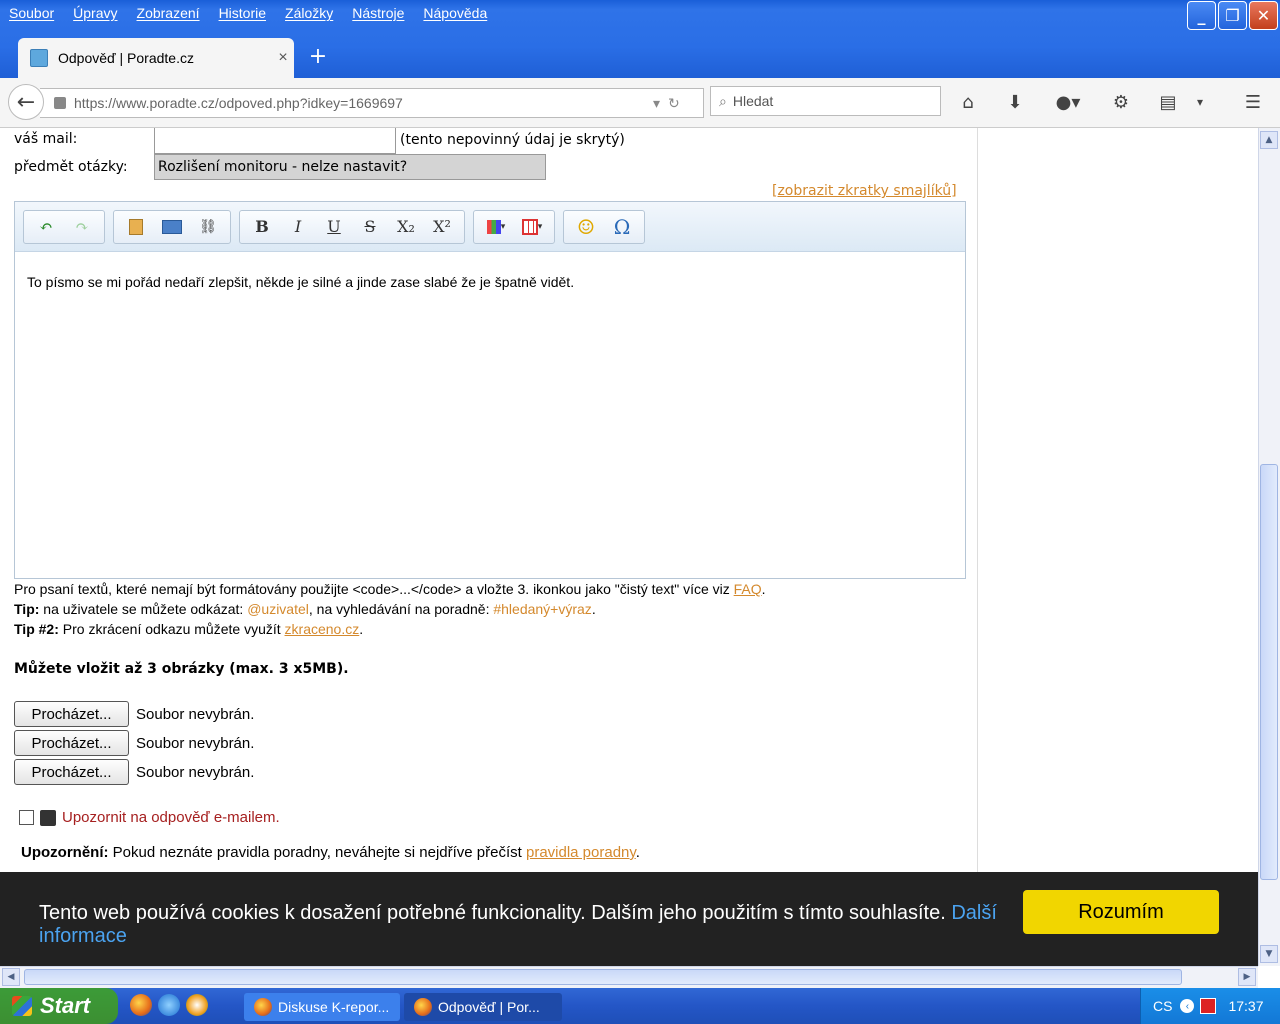 Image resolution: width=1280 pixels, height=1024 pixels. Describe the element at coordinates (22, 1006) in the screenshot. I see `windows-logo-icon` at that location.